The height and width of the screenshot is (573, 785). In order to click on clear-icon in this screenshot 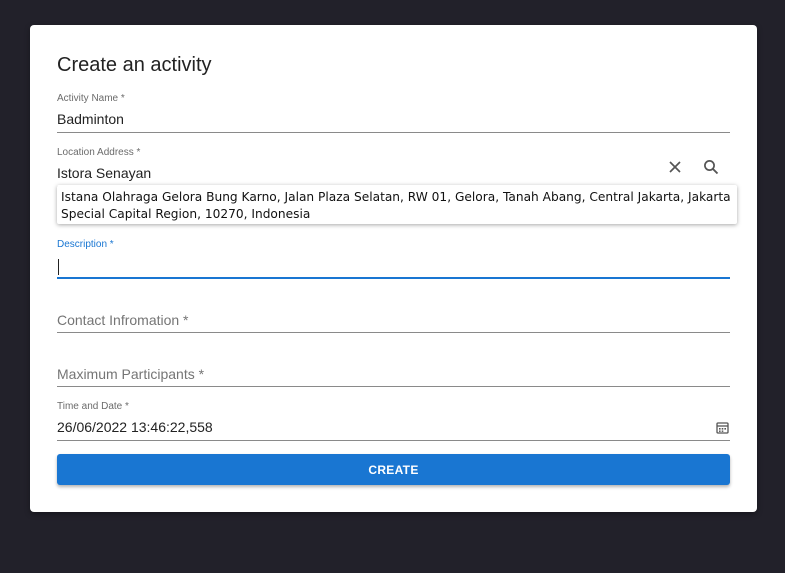, I will do `click(675, 167)`.